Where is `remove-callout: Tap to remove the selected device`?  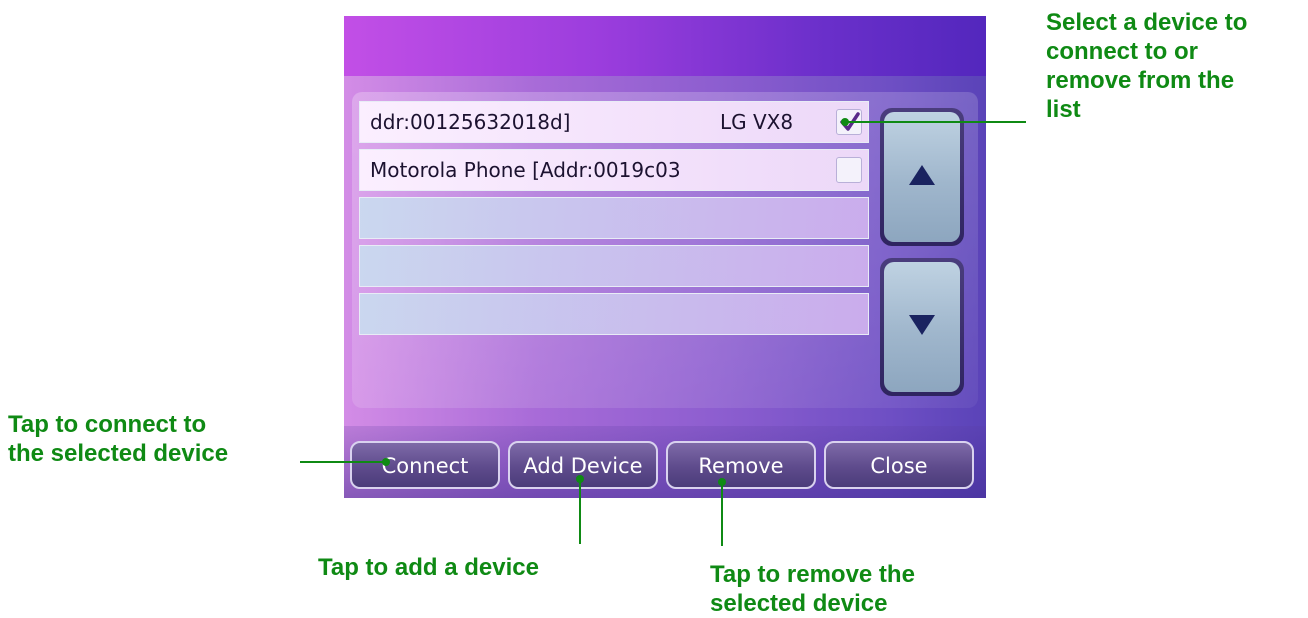
remove-callout: Tap to remove the selected device is located at coordinates (812, 589).